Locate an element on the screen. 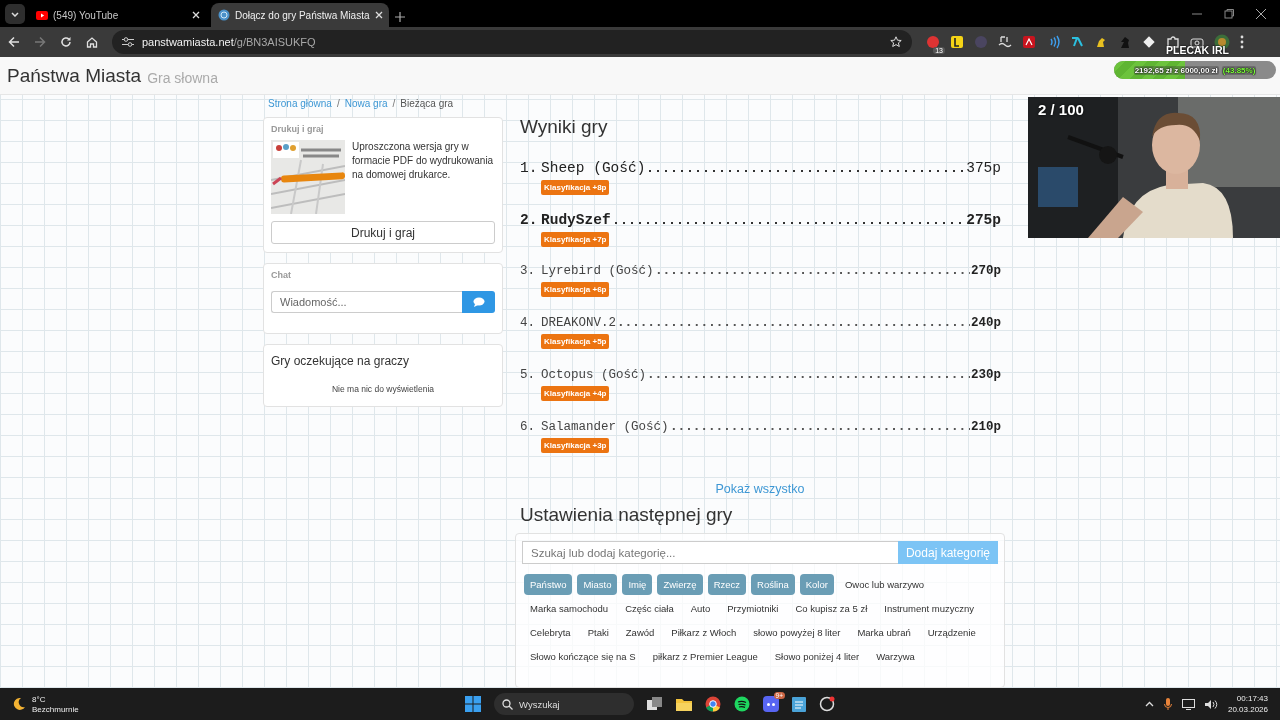 The width and height of the screenshot is (1280, 720). speaker-icon is located at coordinates (1211, 704).